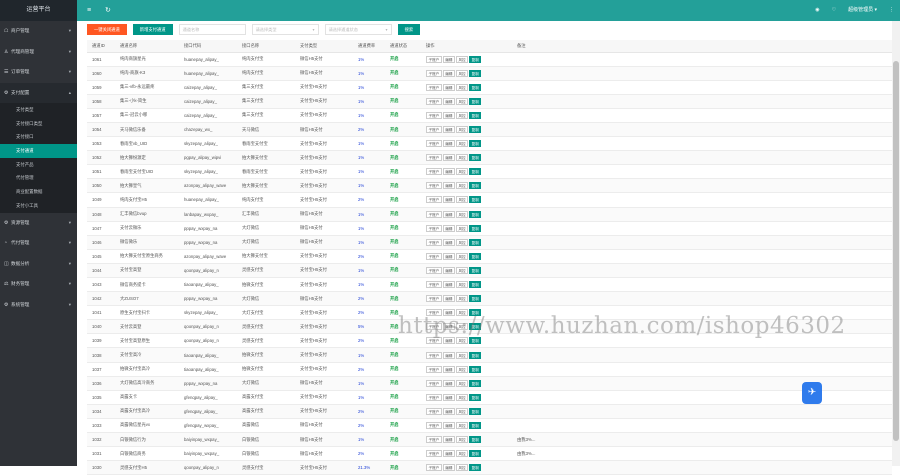  Describe the element at coordinates (212, 29) in the screenshot. I see `channel-name-input: 通道名称` at that location.